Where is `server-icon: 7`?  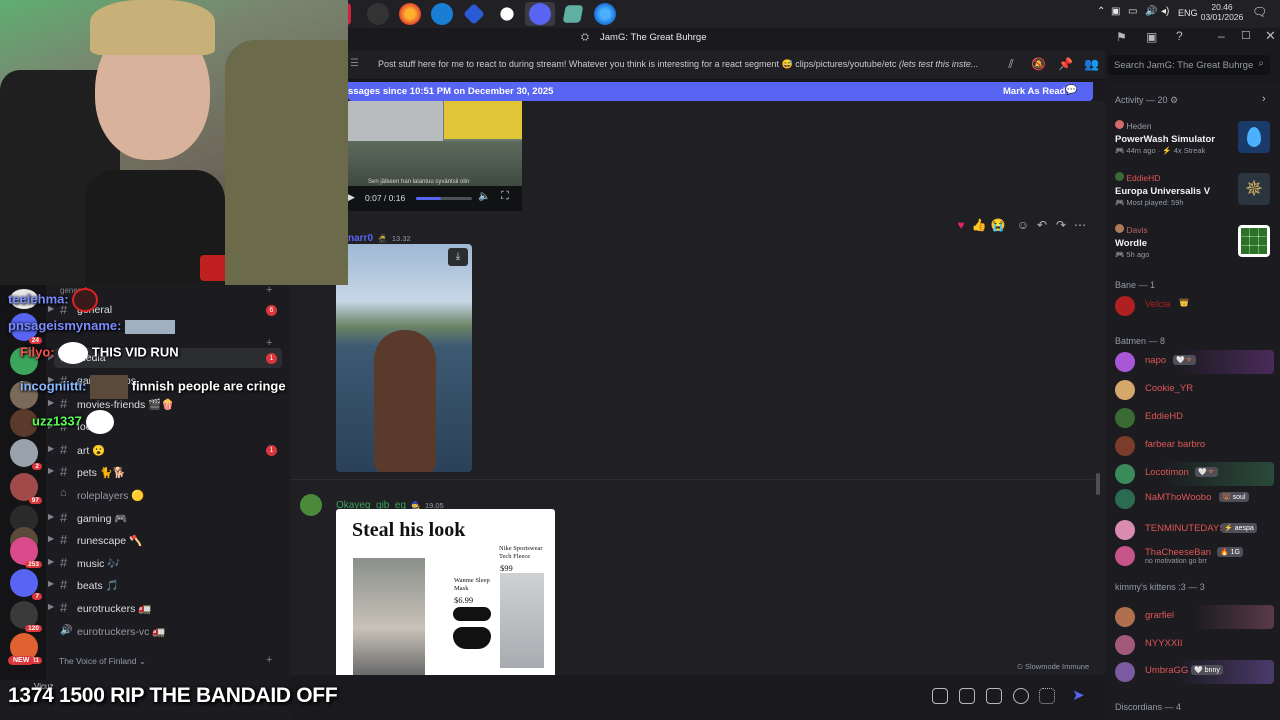
server-icon: 7 is located at coordinates (26, 584).